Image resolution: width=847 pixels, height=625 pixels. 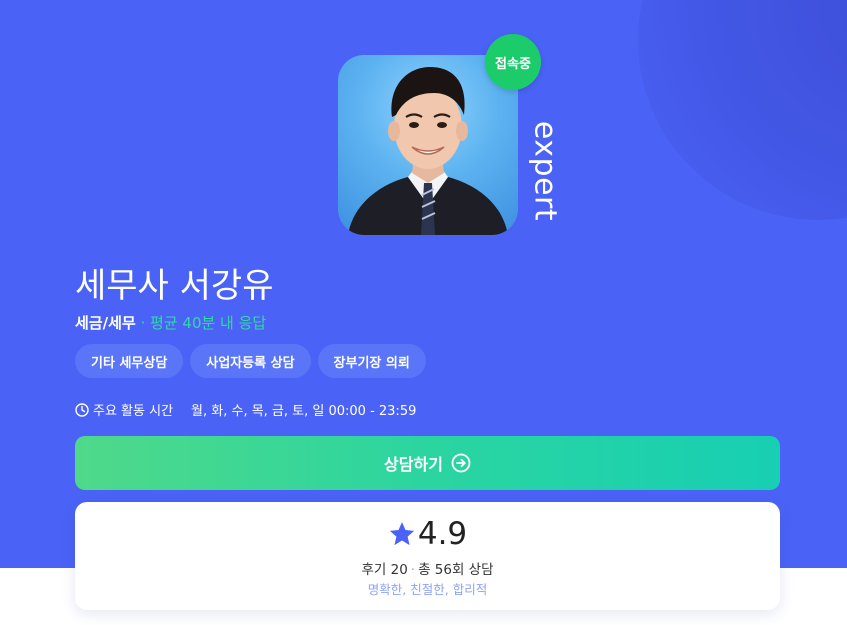 What do you see at coordinates (105, 323) in the screenshot?
I see `expert-category: 세금/세무` at bounding box center [105, 323].